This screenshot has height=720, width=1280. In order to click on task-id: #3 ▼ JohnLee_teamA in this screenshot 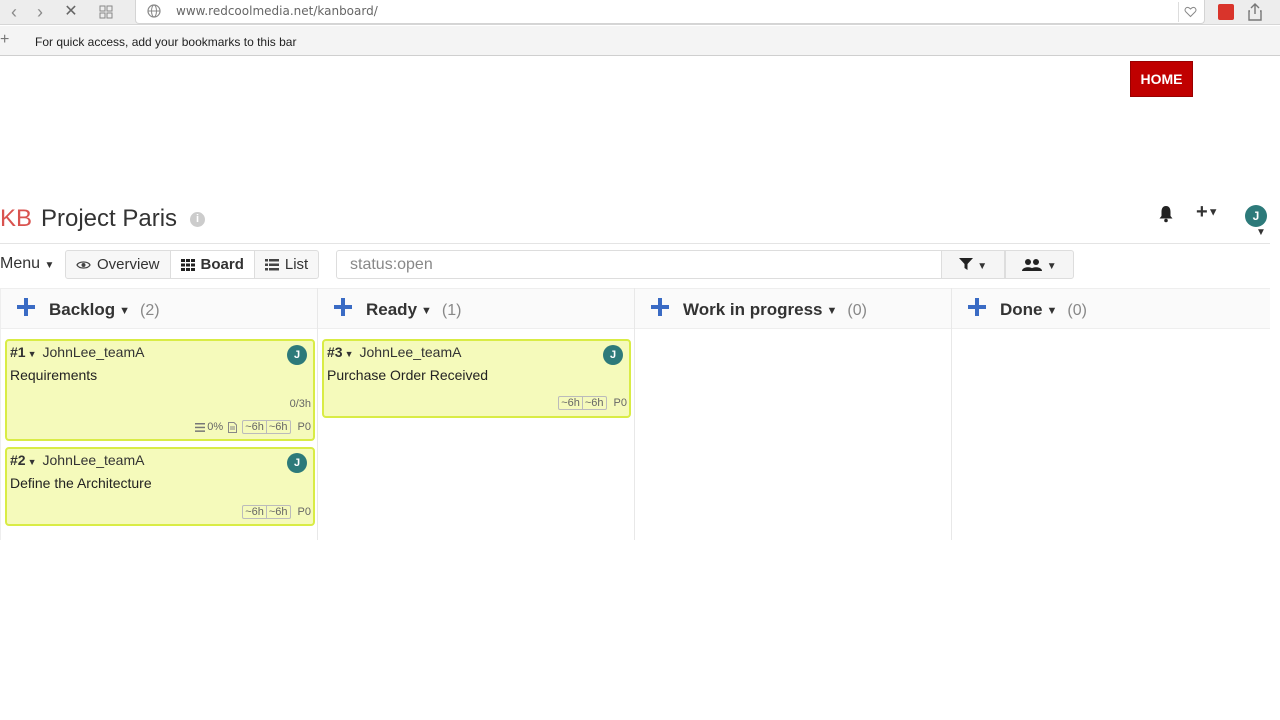, I will do `click(394, 352)`.